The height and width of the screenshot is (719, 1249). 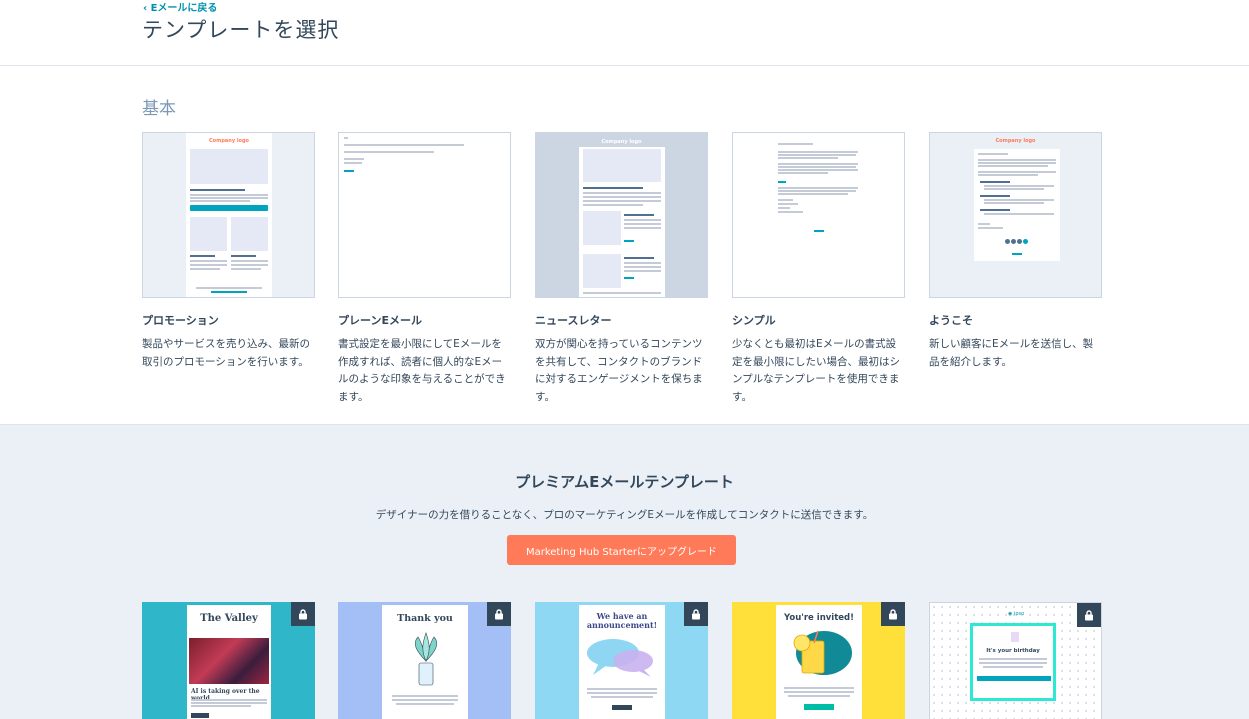 What do you see at coordinates (822, 652) in the screenshot?
I see `lemonade-illustration` at bounding box center [822, 652].